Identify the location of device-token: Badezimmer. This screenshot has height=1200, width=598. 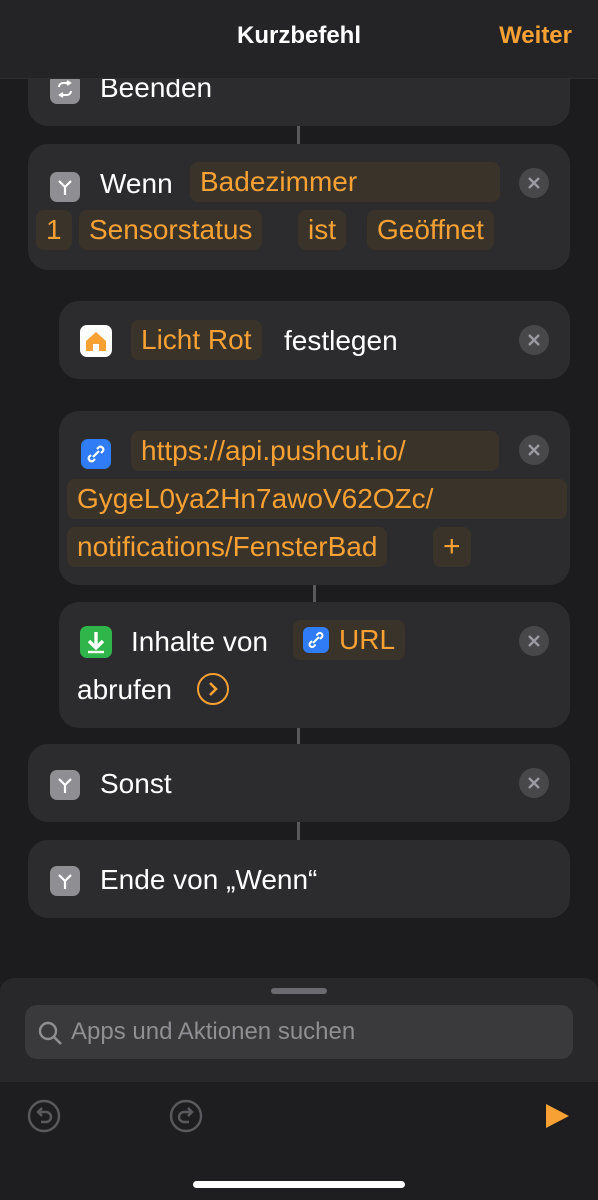
(345, 182).